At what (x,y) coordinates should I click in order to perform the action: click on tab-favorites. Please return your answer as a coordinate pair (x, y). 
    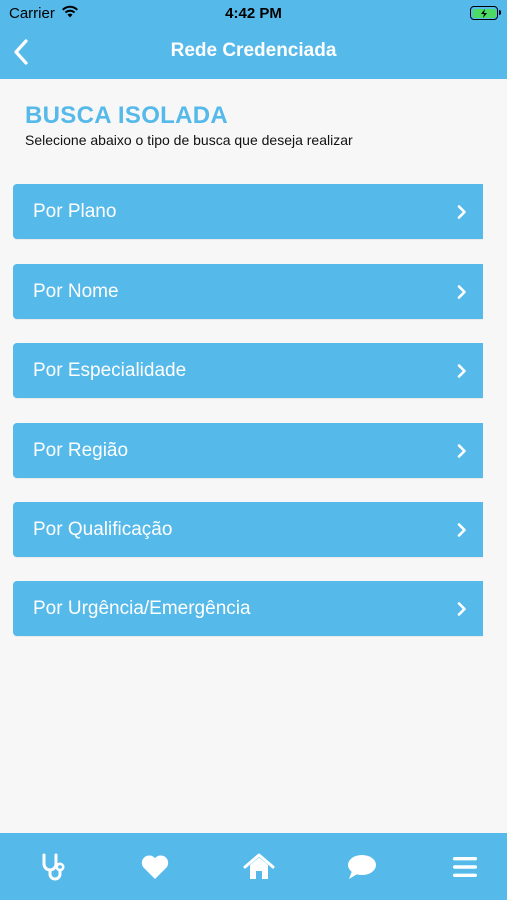
    Looking at the image, I should click on (155, 867).